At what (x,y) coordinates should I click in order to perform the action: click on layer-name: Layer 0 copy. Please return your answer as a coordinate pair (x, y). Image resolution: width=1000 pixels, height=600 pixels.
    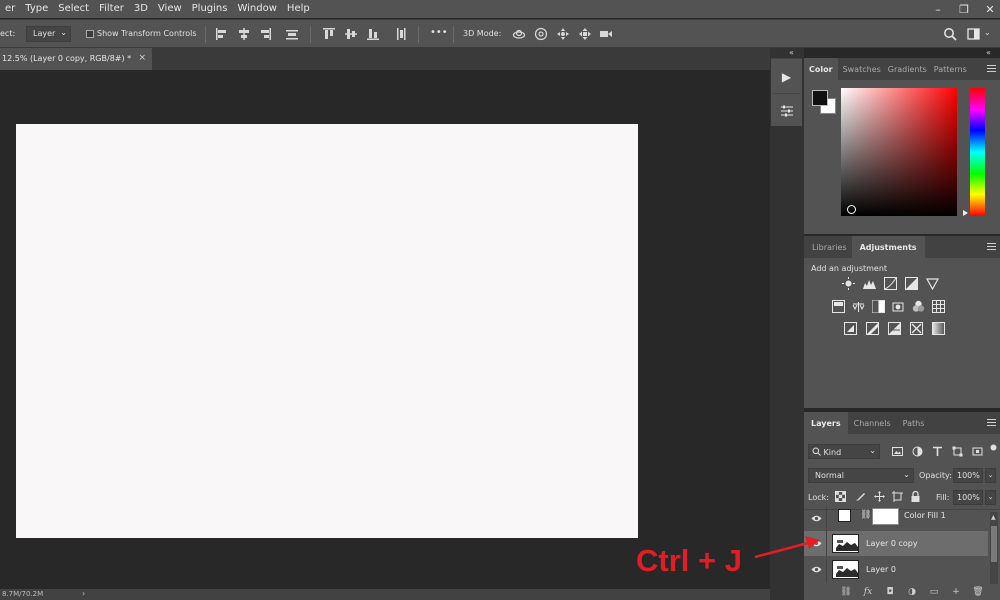
    Looking at the image, I should click on (892, 543).